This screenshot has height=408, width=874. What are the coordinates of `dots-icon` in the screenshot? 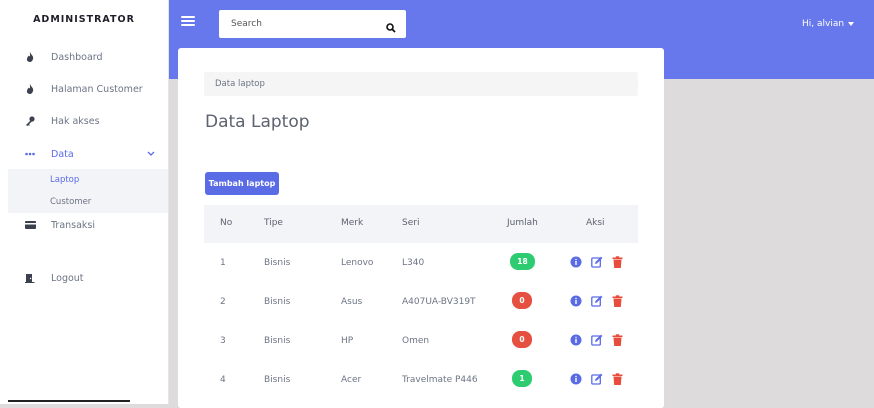 It's located at (30, 154).